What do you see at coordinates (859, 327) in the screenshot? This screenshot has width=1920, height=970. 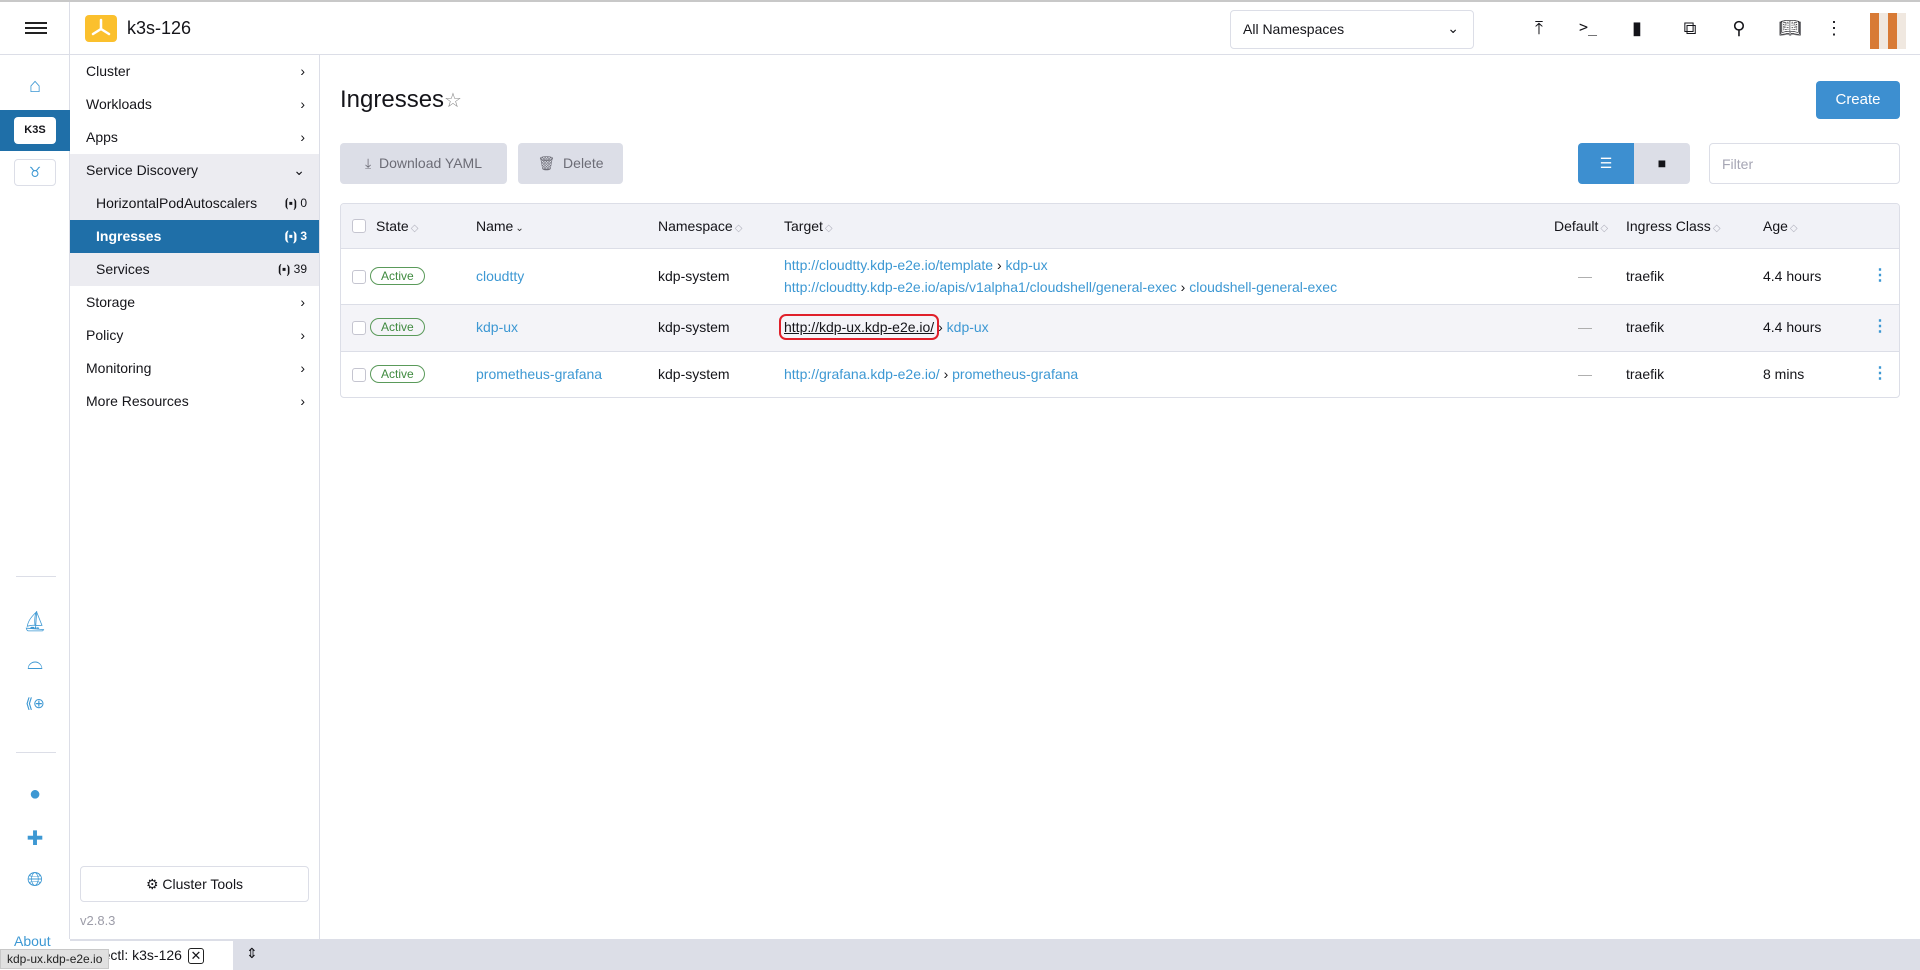 I see `target-url-link: http://kdp-ux.kdp-e2e.io/` at bounding box center [859, 327].